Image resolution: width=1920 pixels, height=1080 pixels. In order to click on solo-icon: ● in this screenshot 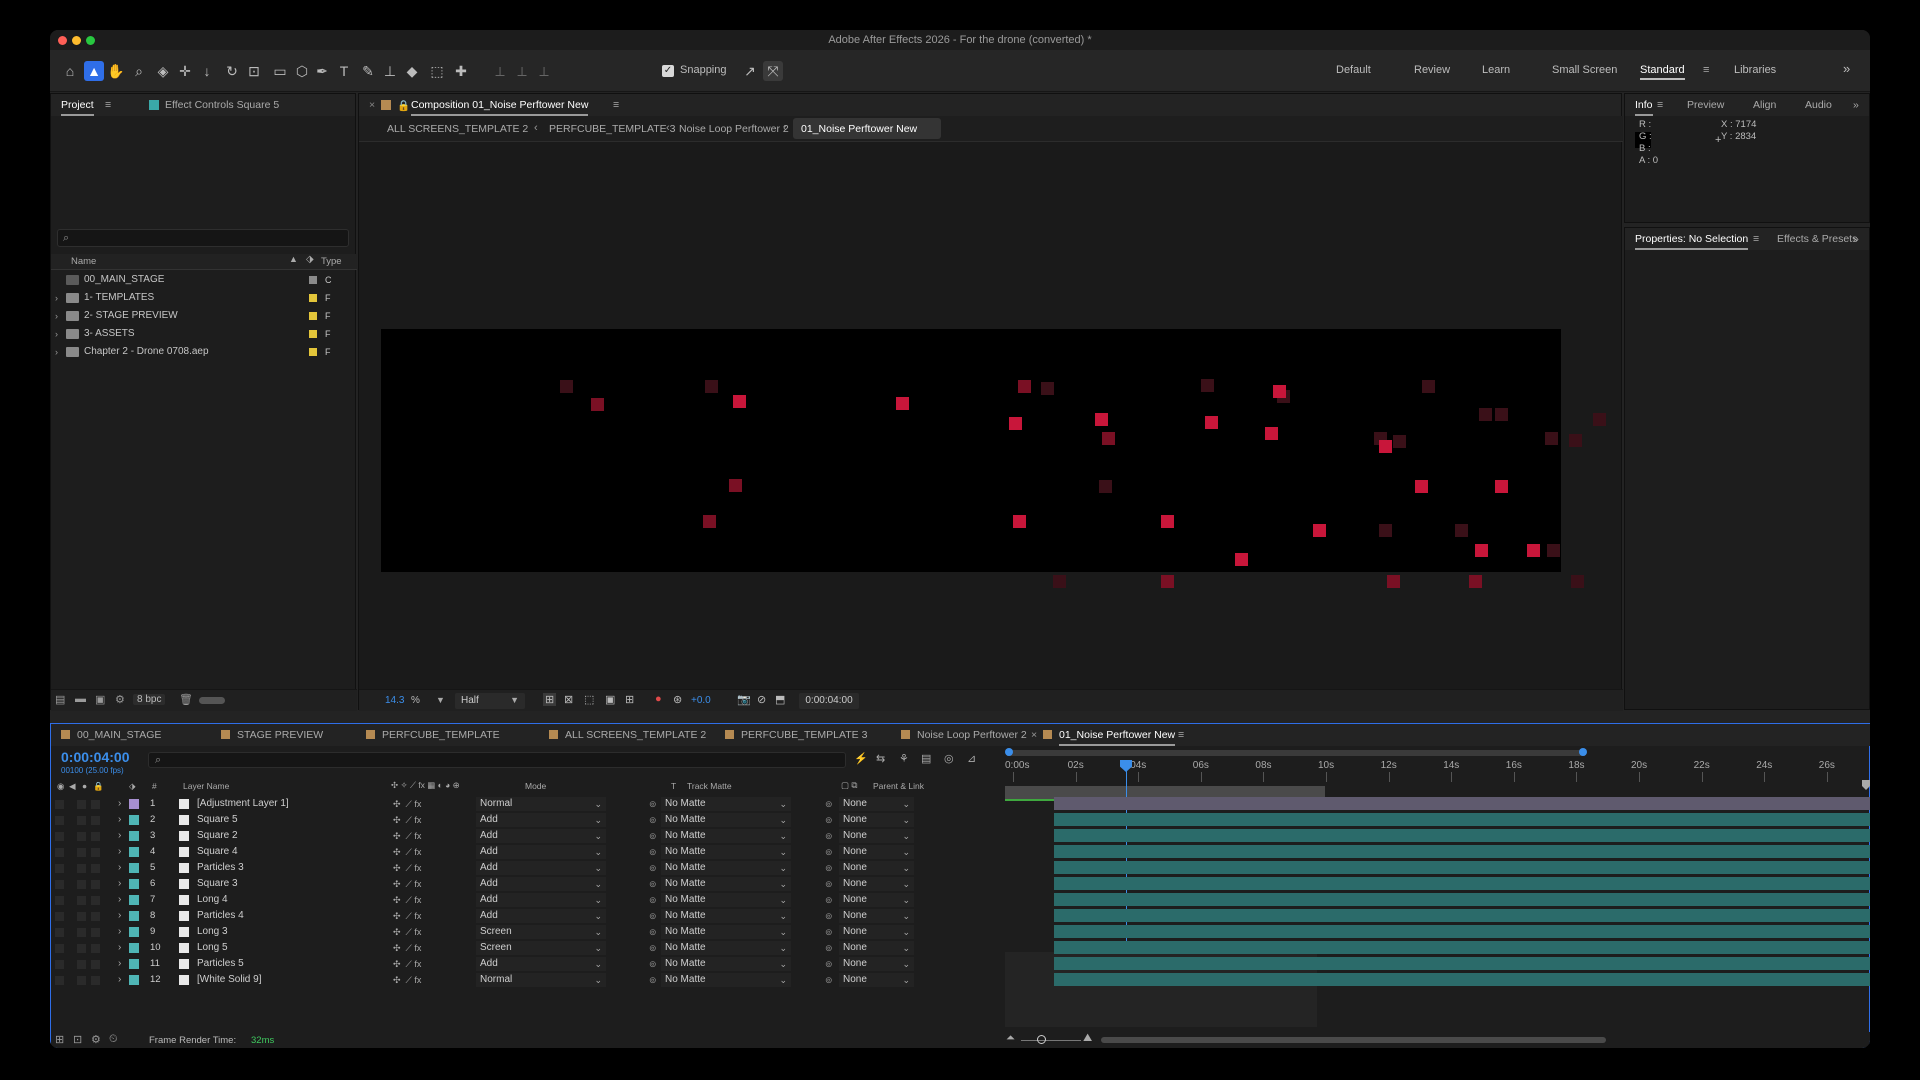, I will do `click(84, 786)`.